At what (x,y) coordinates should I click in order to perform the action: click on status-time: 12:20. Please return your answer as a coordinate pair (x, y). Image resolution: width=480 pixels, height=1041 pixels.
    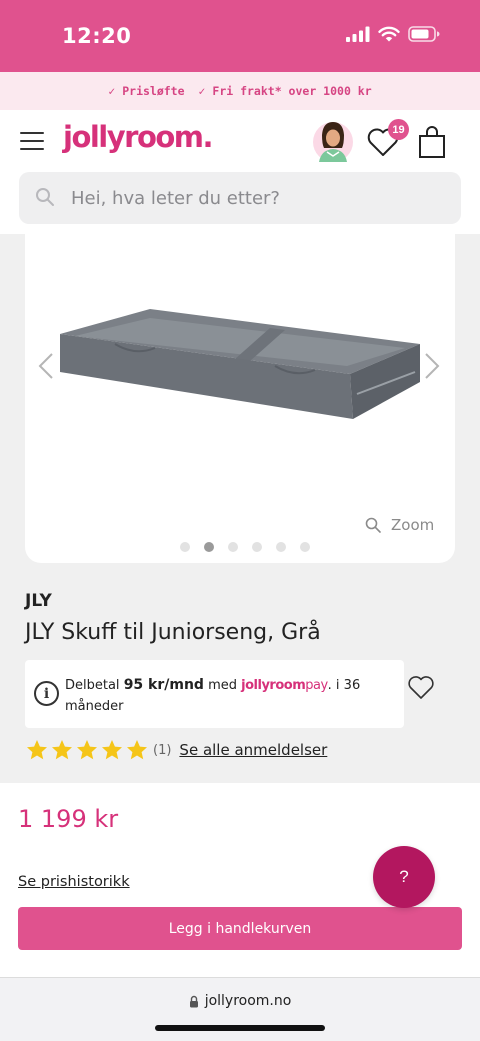
    Looking at the image, I should click on (97, 36).